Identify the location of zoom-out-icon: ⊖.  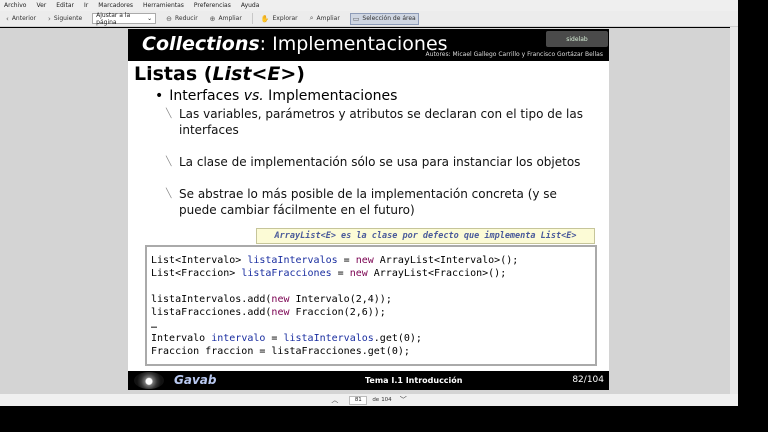
(169, 18).